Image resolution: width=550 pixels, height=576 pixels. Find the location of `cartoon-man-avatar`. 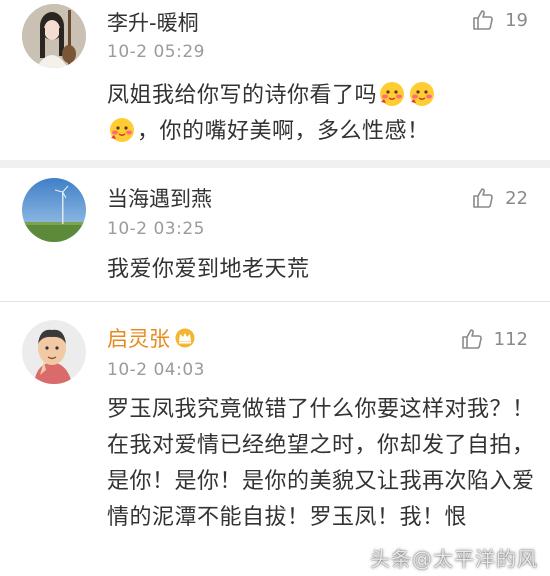

cartoon-man-avatar is located at coordinates (54, 352).